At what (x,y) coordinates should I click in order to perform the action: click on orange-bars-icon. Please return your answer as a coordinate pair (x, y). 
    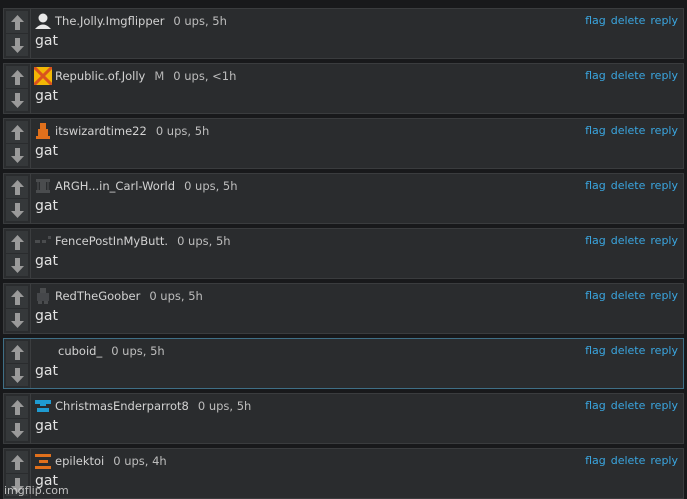
    Looking at the image, I should click on (43, 461).